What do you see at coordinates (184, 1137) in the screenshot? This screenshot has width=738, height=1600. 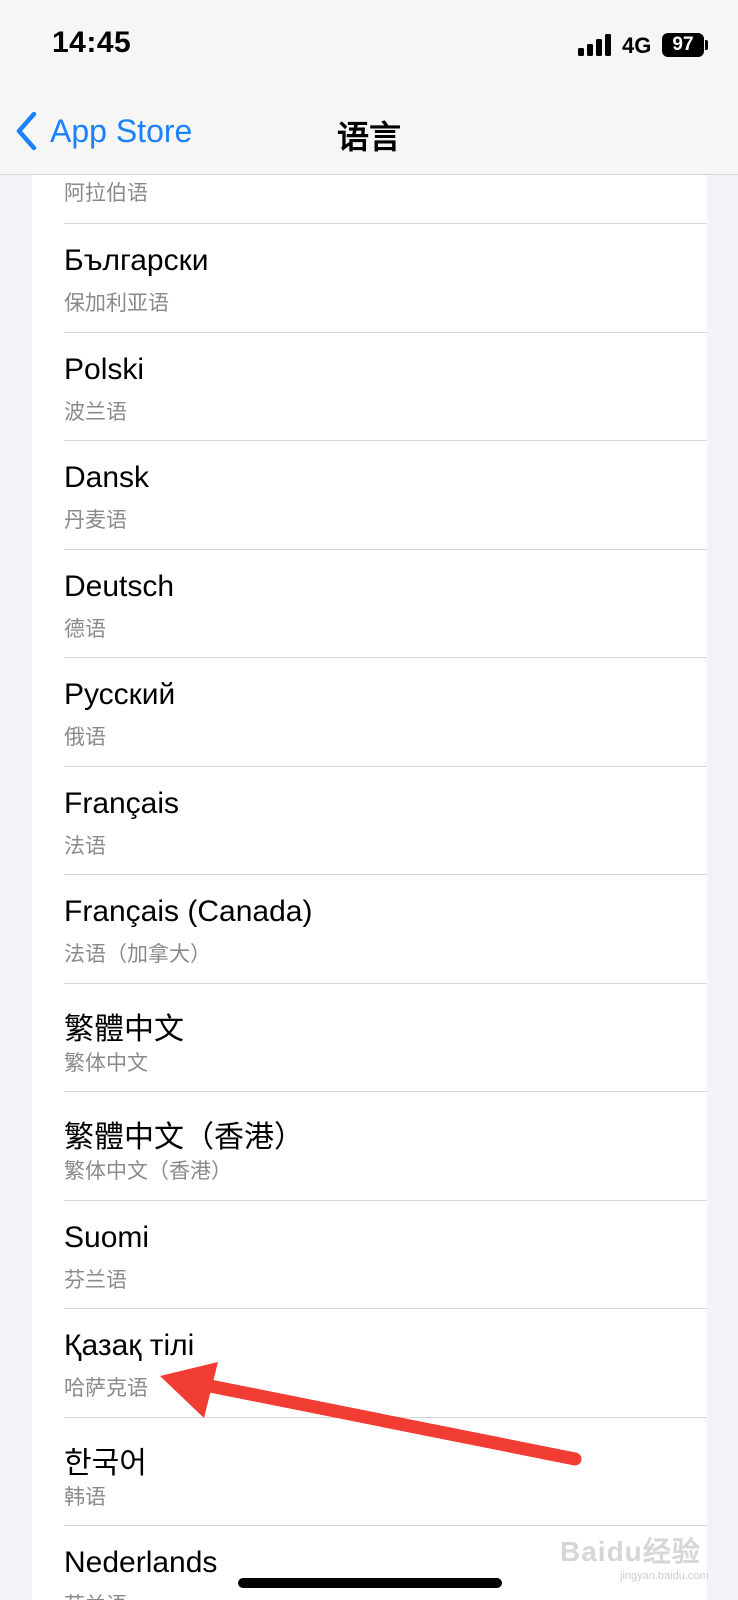 I see `language-name: 繁體中文（香港）` at bounding box center [184, 1137].